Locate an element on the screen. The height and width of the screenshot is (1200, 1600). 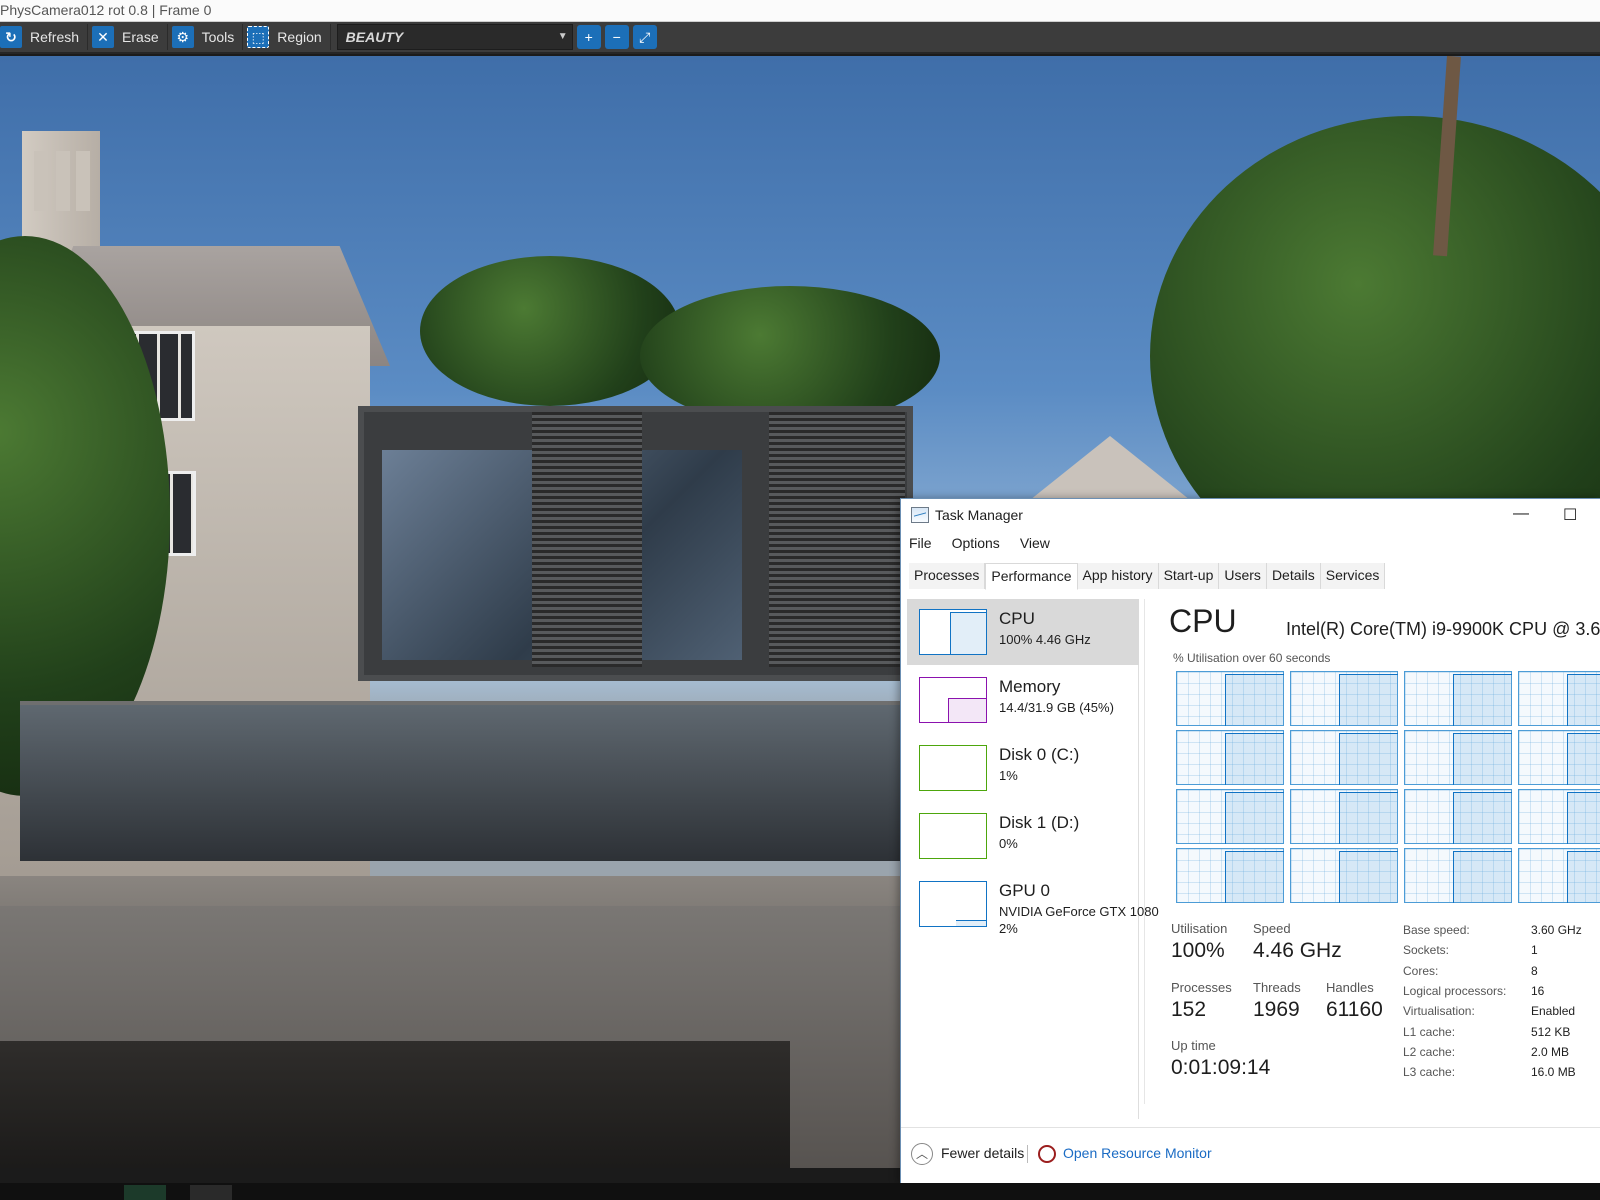
erase-button: ✕ Erase is located at coordinates (130, 37).